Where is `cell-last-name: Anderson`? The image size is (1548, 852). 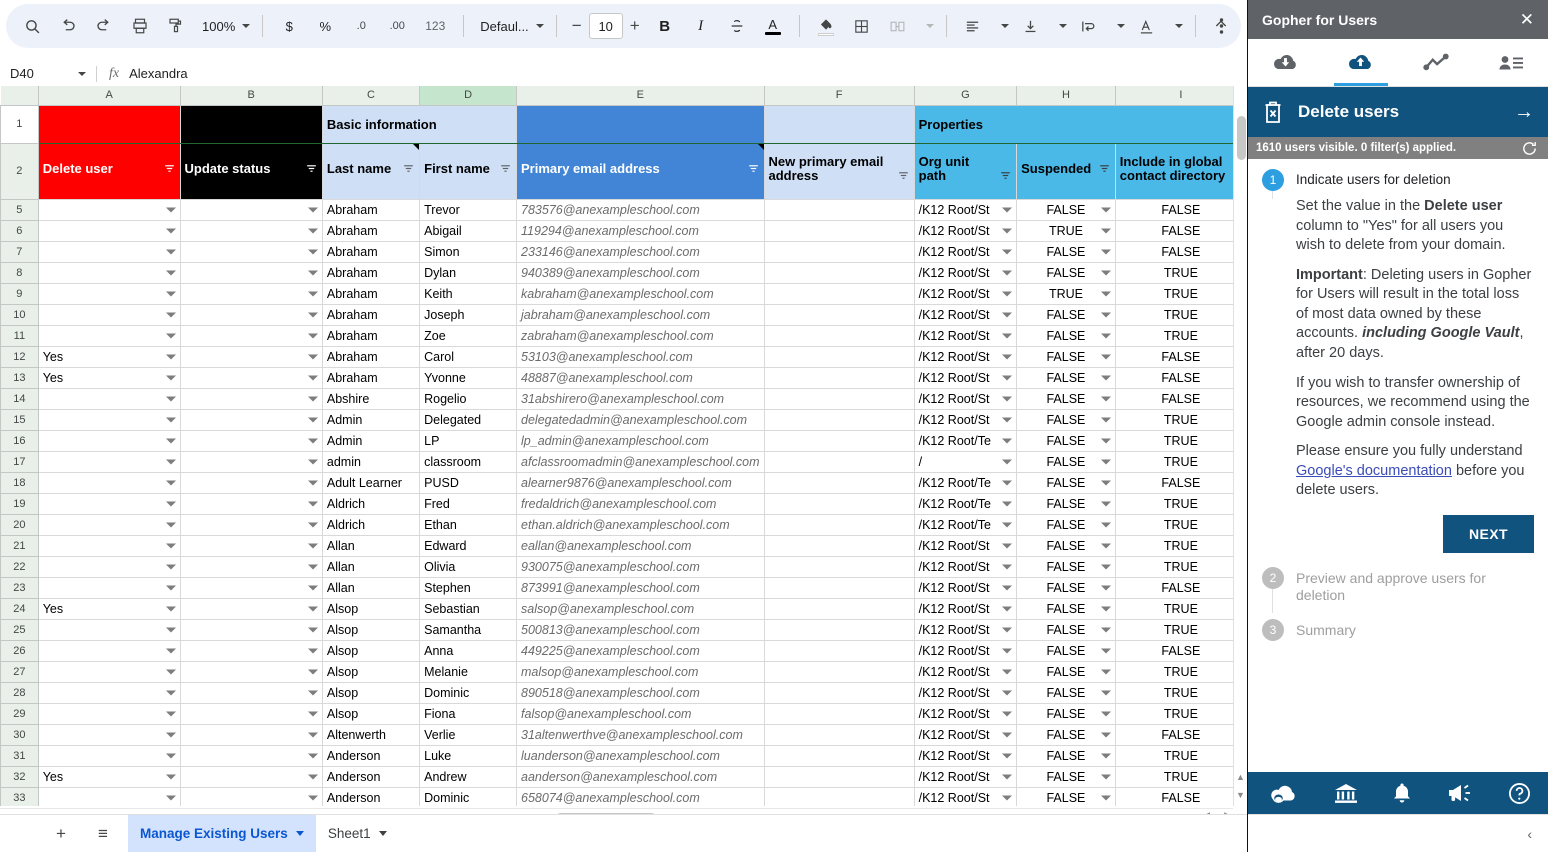
cell-last-name: Anderson is located at coordinates (371, 755).